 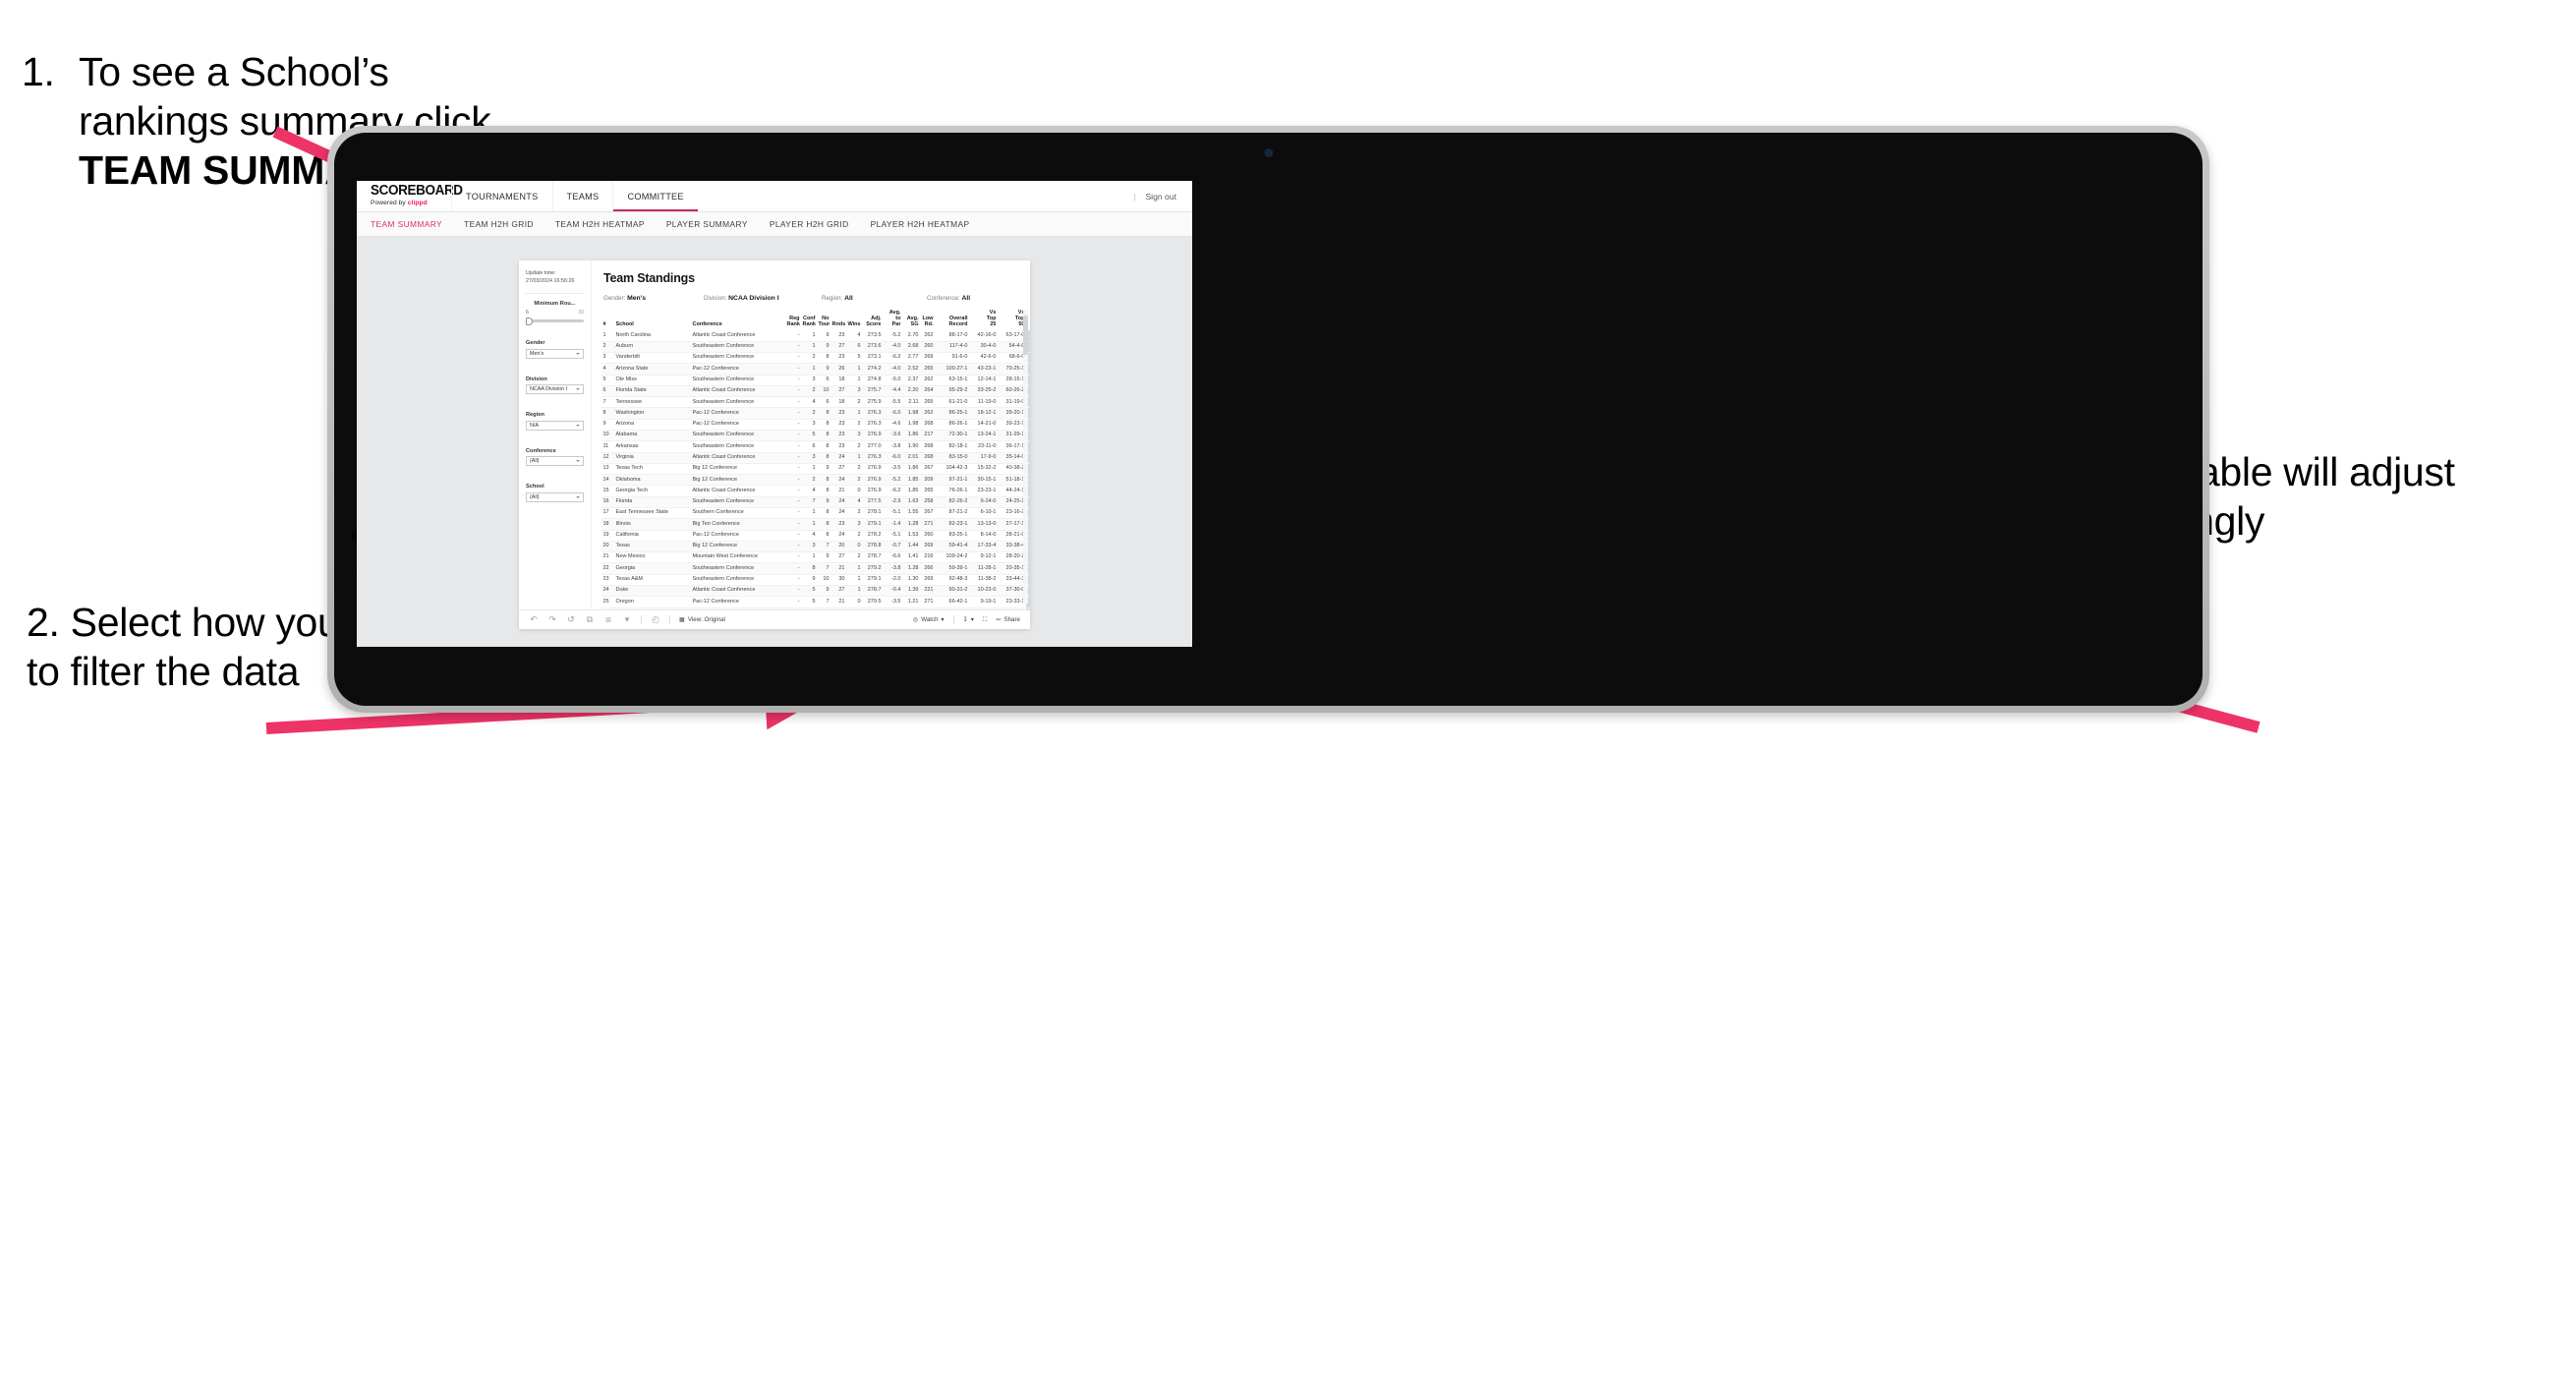 What do you see at coordinates (600, 224) in the screenshot?
I see `tab-team-h2h-heatmap: TEAM H2H HEATMAP` at bounding box center [600, 224].